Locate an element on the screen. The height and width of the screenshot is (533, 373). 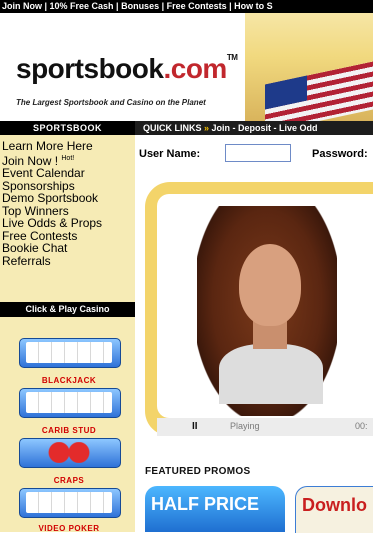
sidebar-item-learn-more: Learn More Here is located at coordinates (68, 146).